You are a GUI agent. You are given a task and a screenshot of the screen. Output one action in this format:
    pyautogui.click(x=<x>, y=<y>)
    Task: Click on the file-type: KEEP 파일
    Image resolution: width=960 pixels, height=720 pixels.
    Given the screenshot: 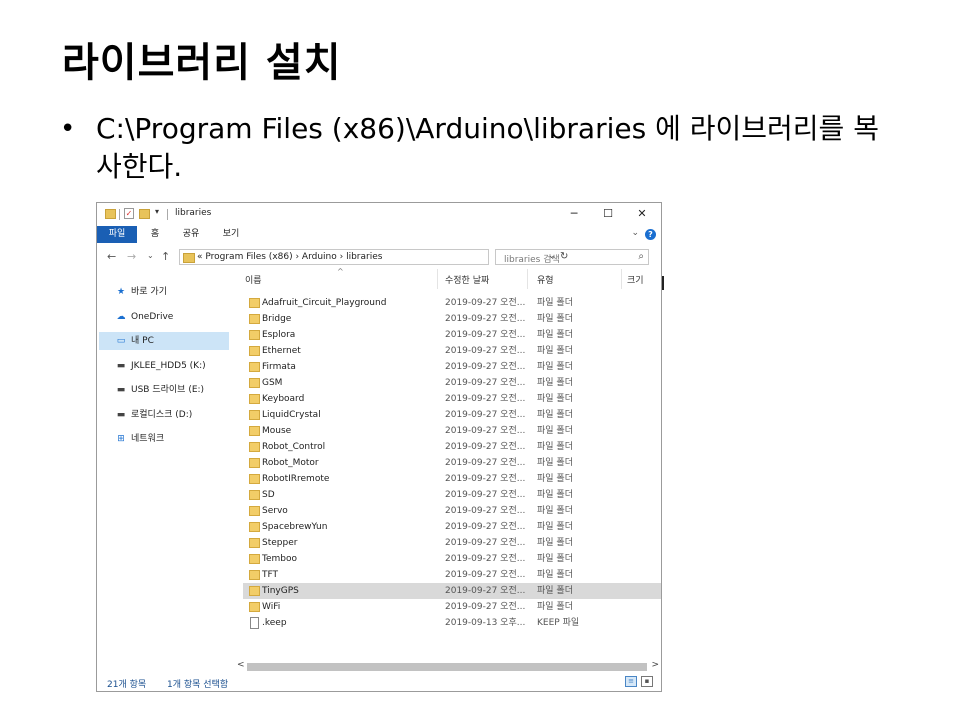 What is the action you would take?
    pyautogui.click(x=558, y=623)
    